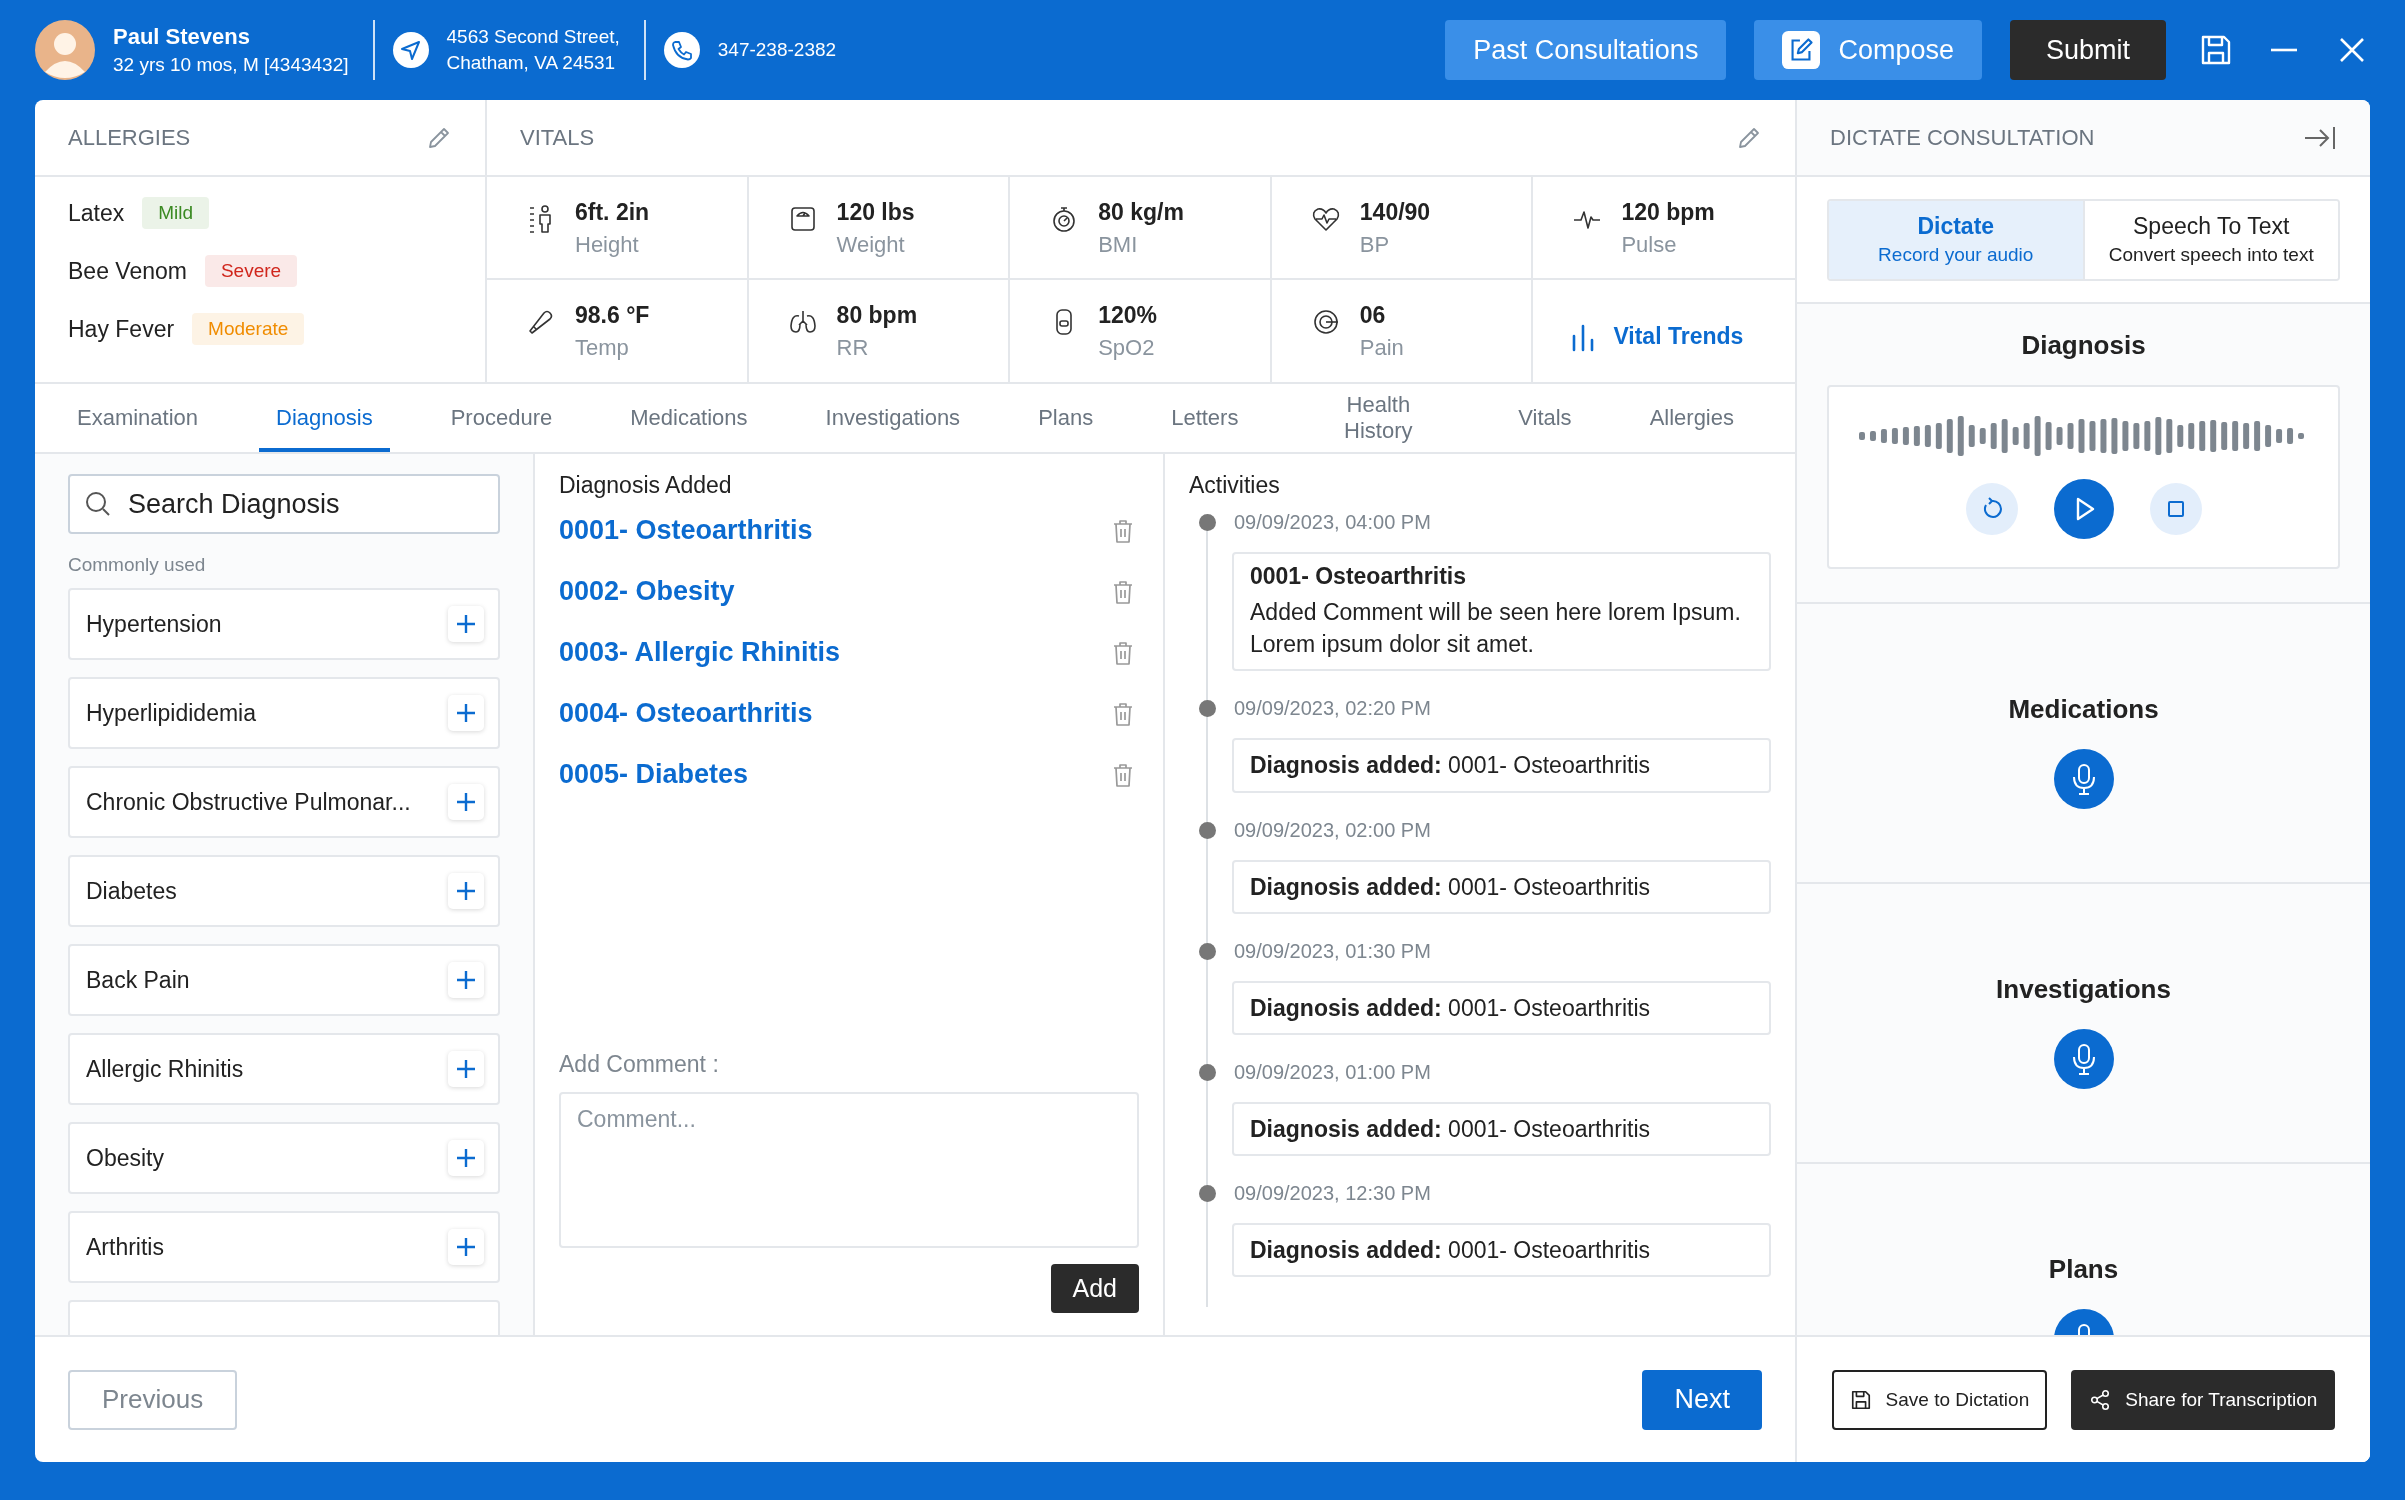 The height and width of the screenshot is (1500, 2405). Describe the element at coordinates (176, 213) in the screenshot. I see `severity-tag: Mild` at that location.